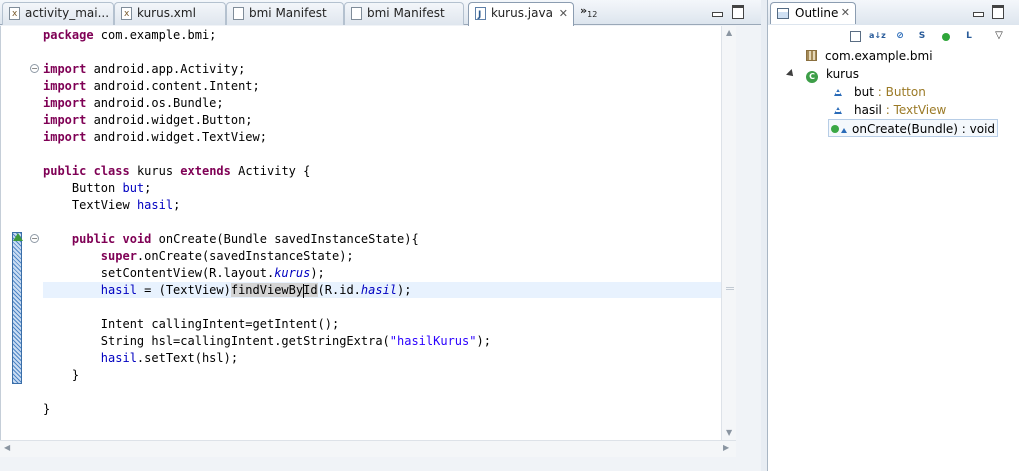 The height and width of the screenshot is (471, 1019). Describe the element at coordinates (900, 37) in the screenshot. I see `hide-fields-icon: ⊘` at that location.